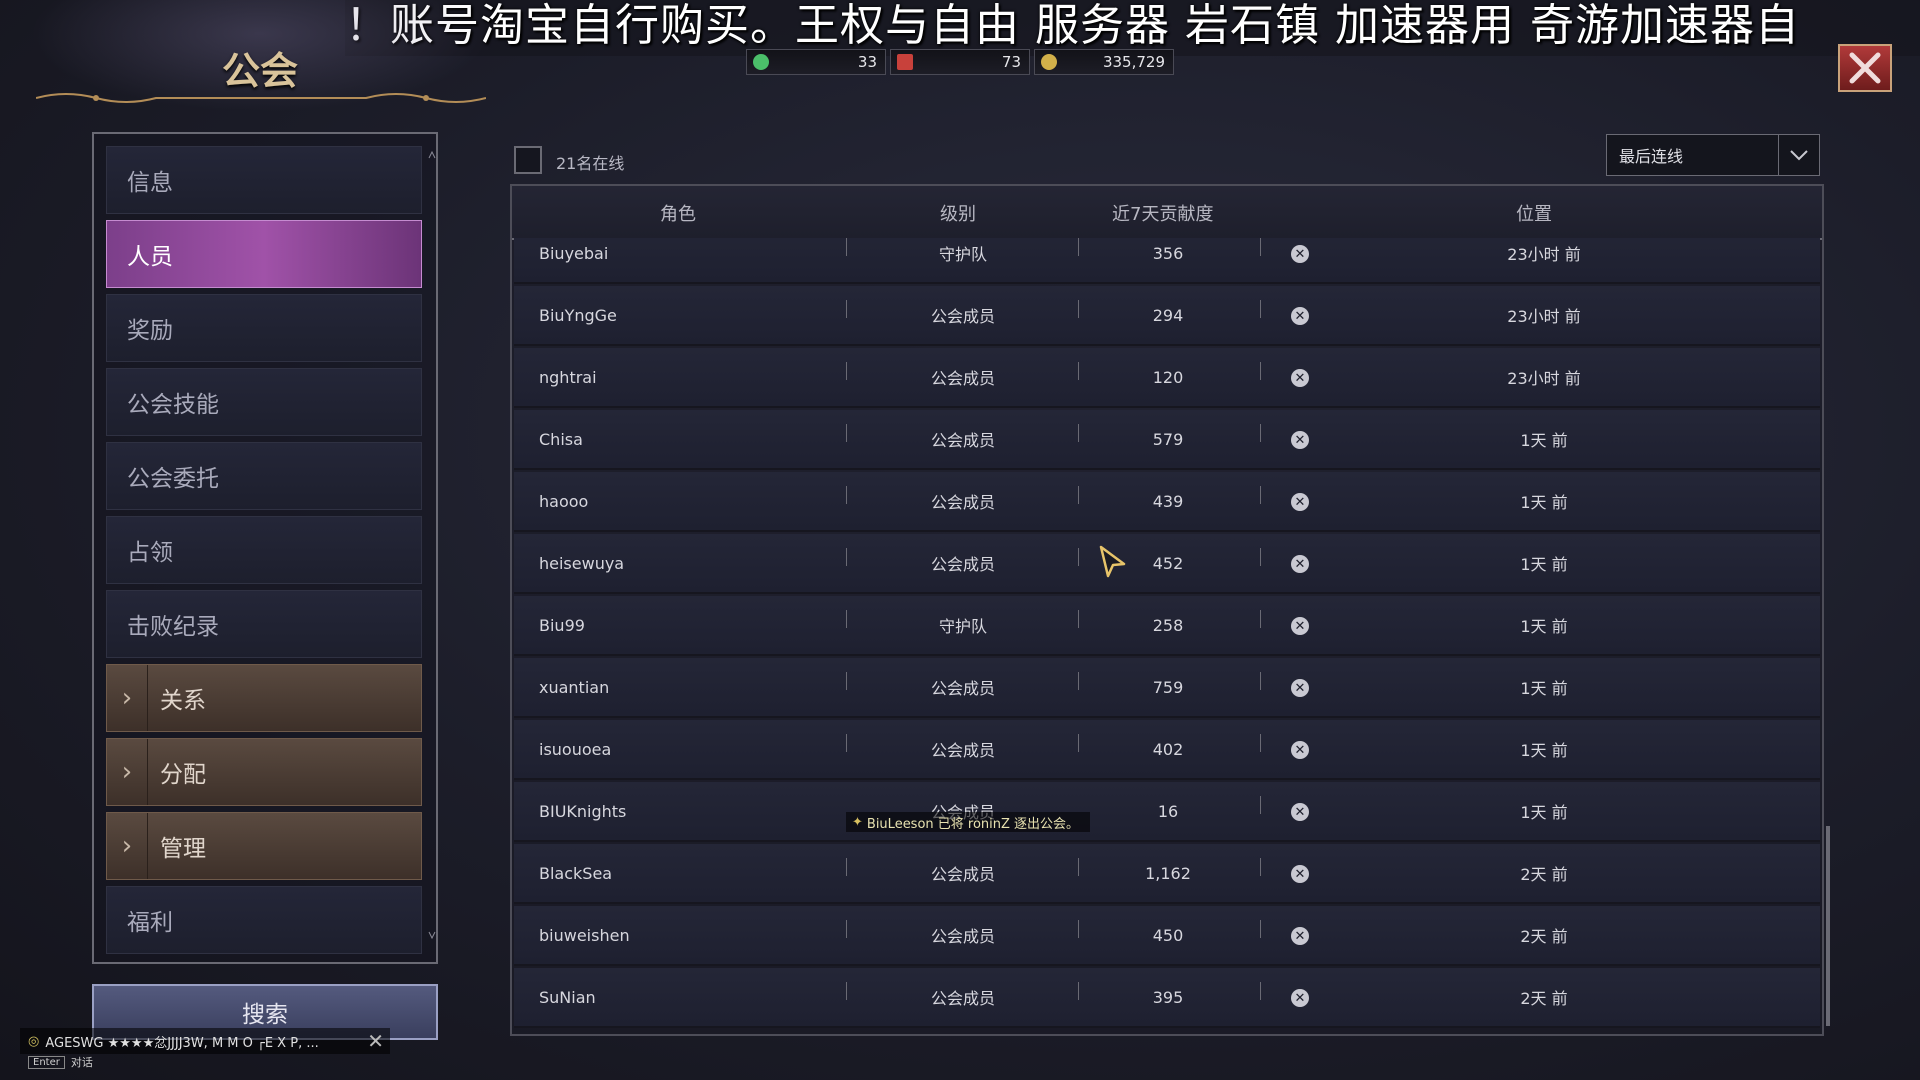  I want to click on enter-key-hint: Enter, so click(46, 1062).